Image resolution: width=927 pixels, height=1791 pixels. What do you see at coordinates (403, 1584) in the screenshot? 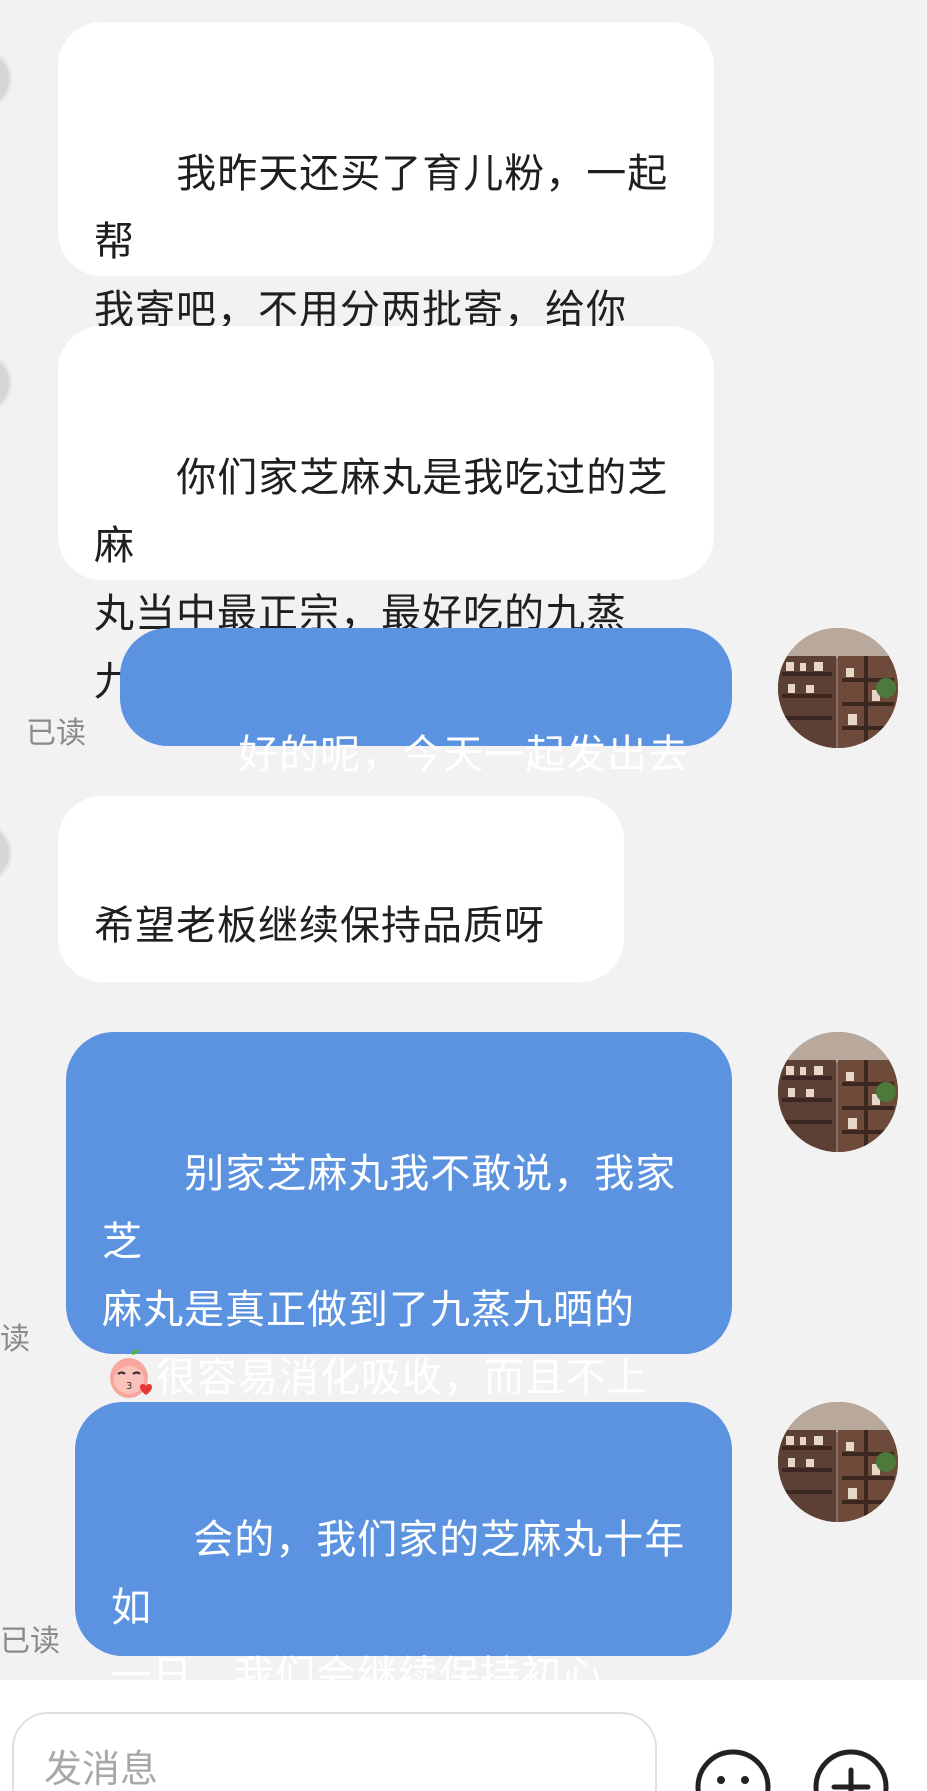
I see `outgoing-message-bubble: 会的，我们家的芝麻丸十年如 一日，我们会继续保持初心， 感恩姐妹支持3` at bounding box center [403, 1584].